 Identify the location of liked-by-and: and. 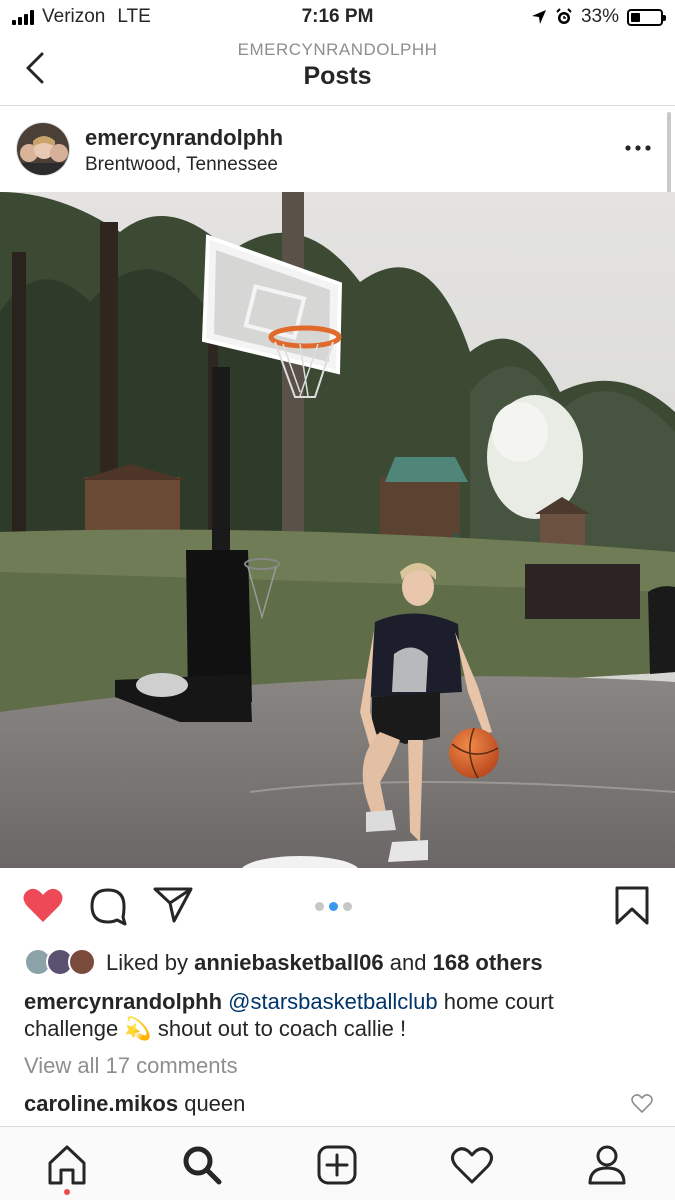
(408, 962).